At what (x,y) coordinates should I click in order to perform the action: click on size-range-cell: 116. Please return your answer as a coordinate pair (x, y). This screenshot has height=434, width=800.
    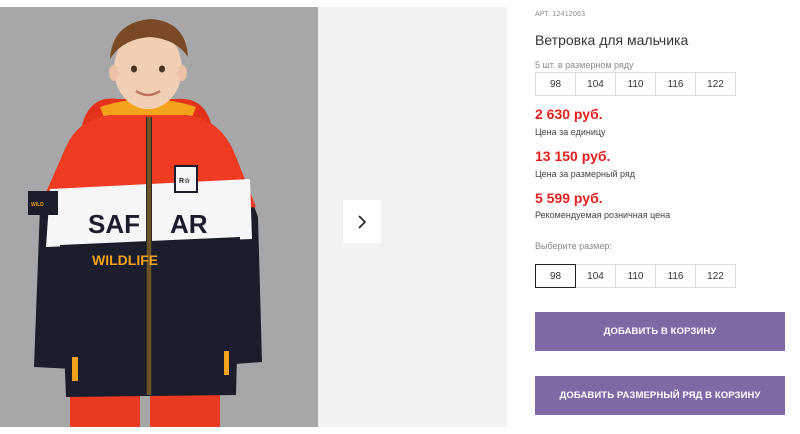
    Looking at the image, I should click on (675, 84).